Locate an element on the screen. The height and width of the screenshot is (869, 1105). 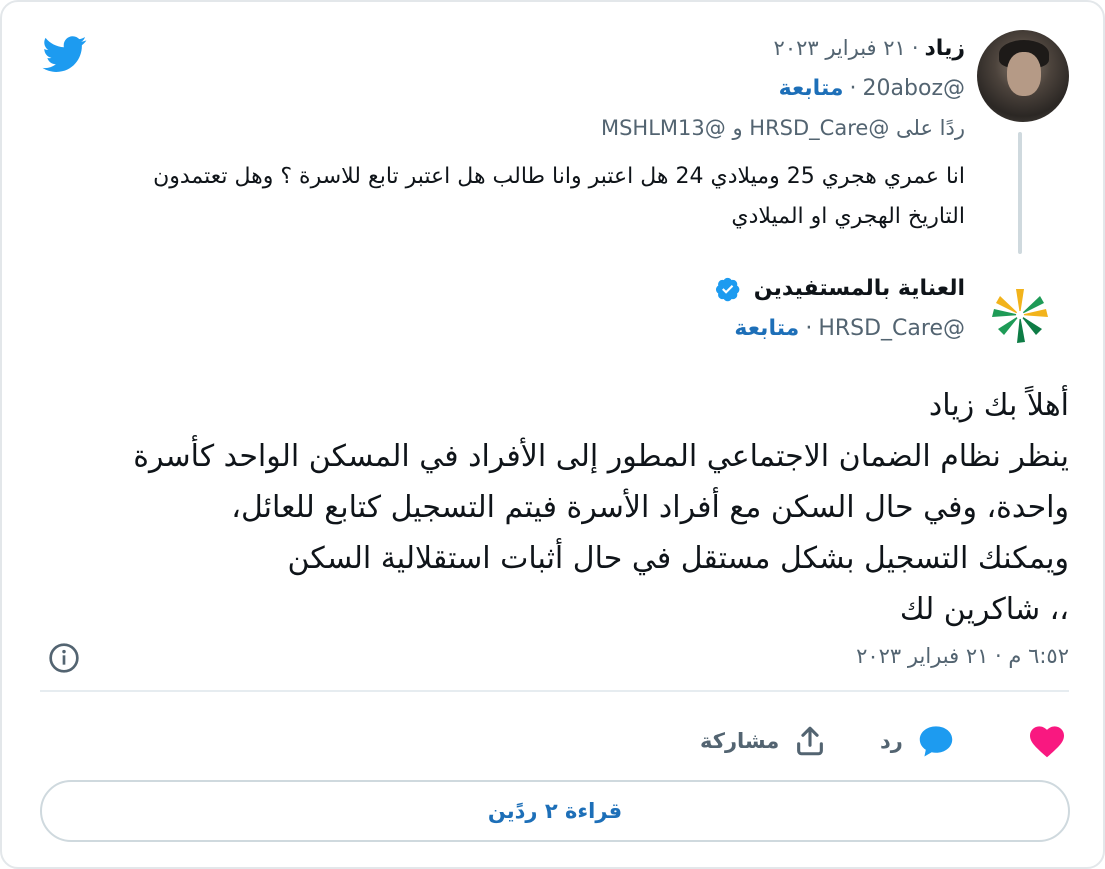
tweet-text-line: ،، شاكرين لك is located at coordinates (984, 609).